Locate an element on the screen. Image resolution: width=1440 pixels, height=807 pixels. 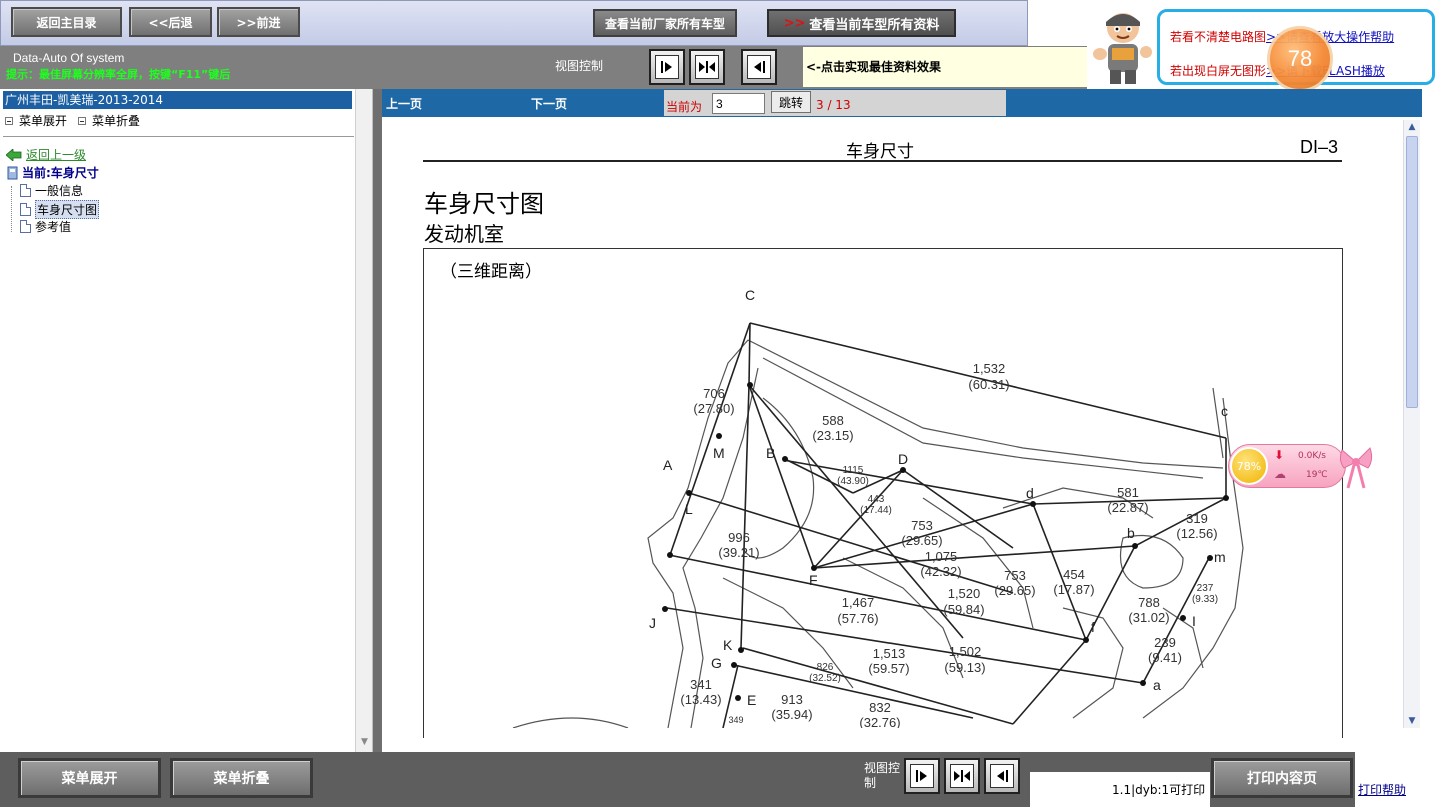
print-info: 1.1|dyb:1可打印 is located at coordinates (1159, 790).